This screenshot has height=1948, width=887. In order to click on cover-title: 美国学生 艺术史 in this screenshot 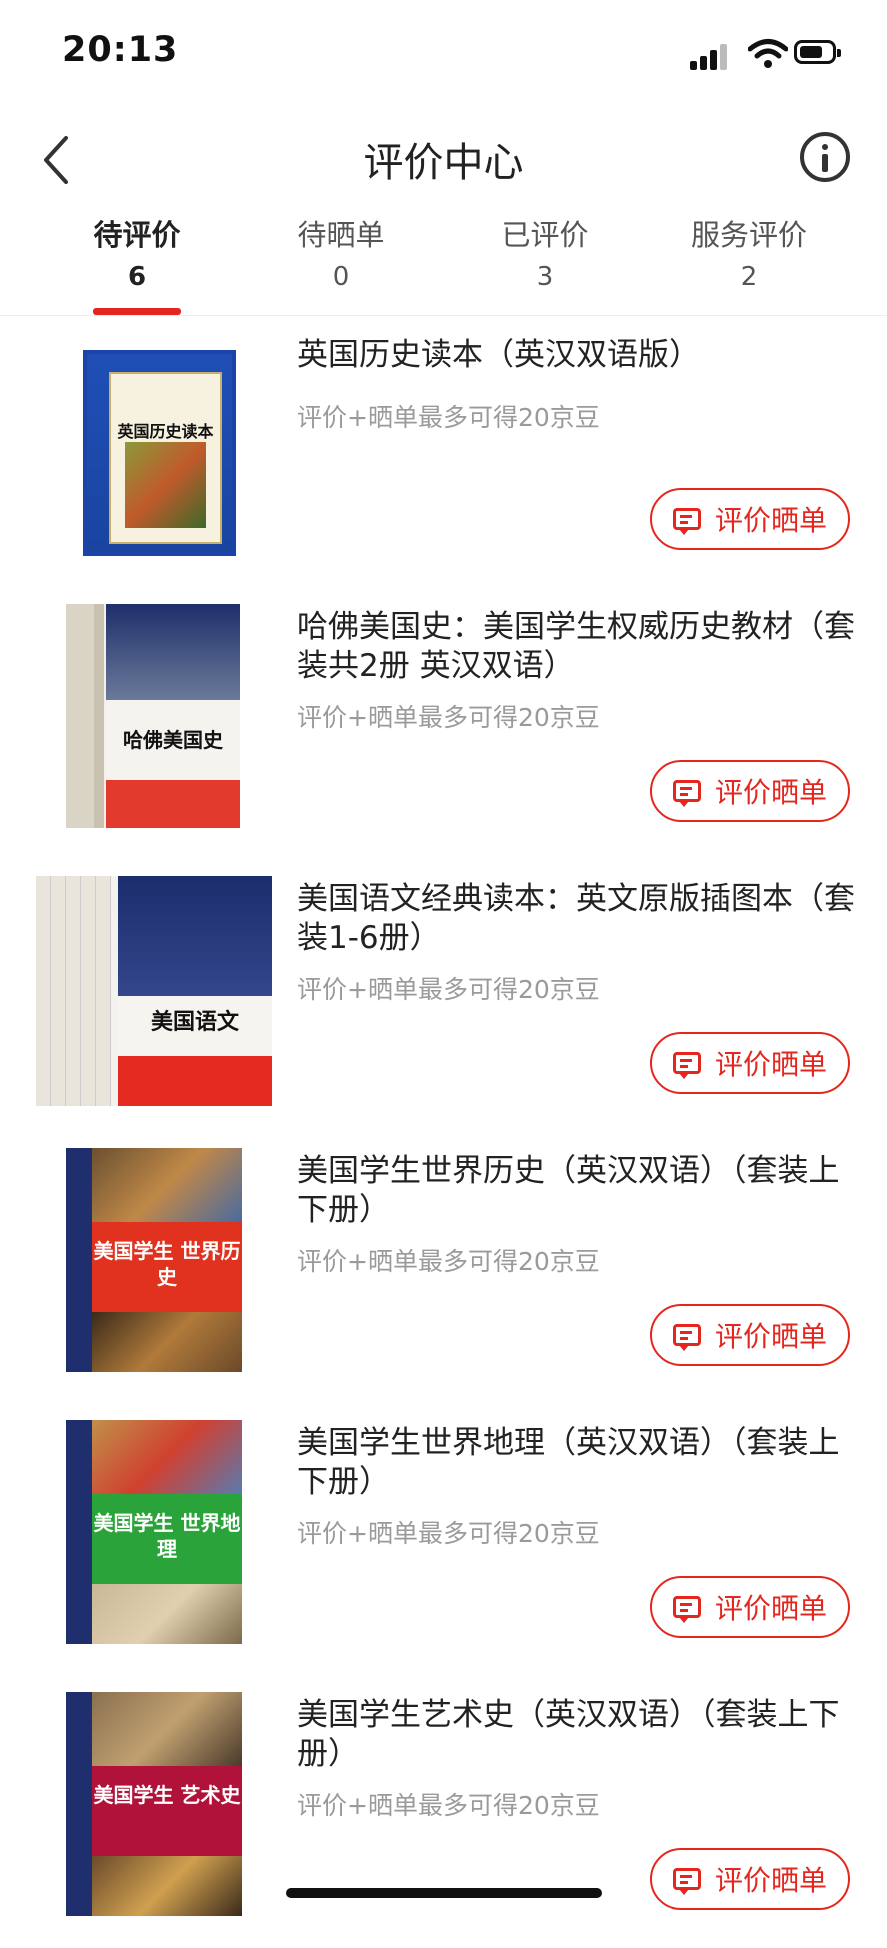, I will do `click(167, 1795)`.